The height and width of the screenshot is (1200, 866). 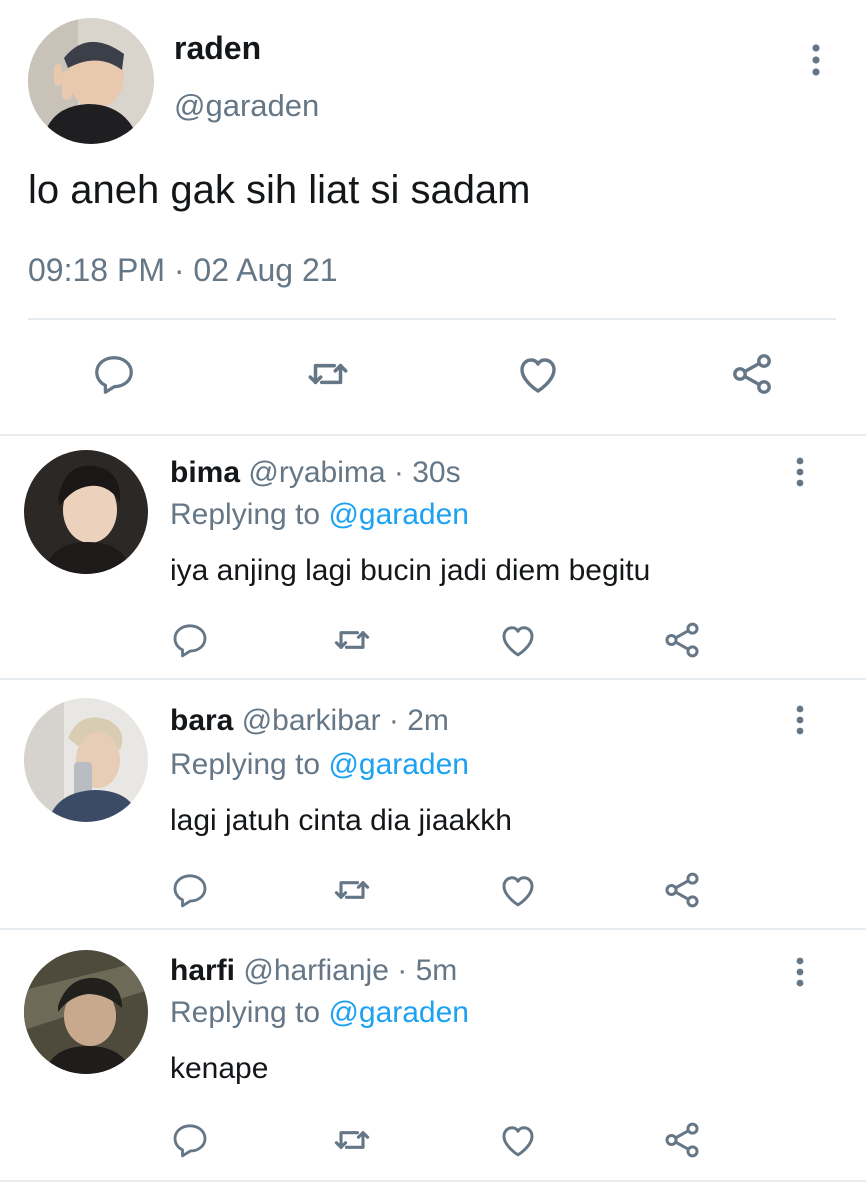 I want to click on reply-text: iya anjing lagi bucin jadi diem begitu, so click(x=410, y=570).